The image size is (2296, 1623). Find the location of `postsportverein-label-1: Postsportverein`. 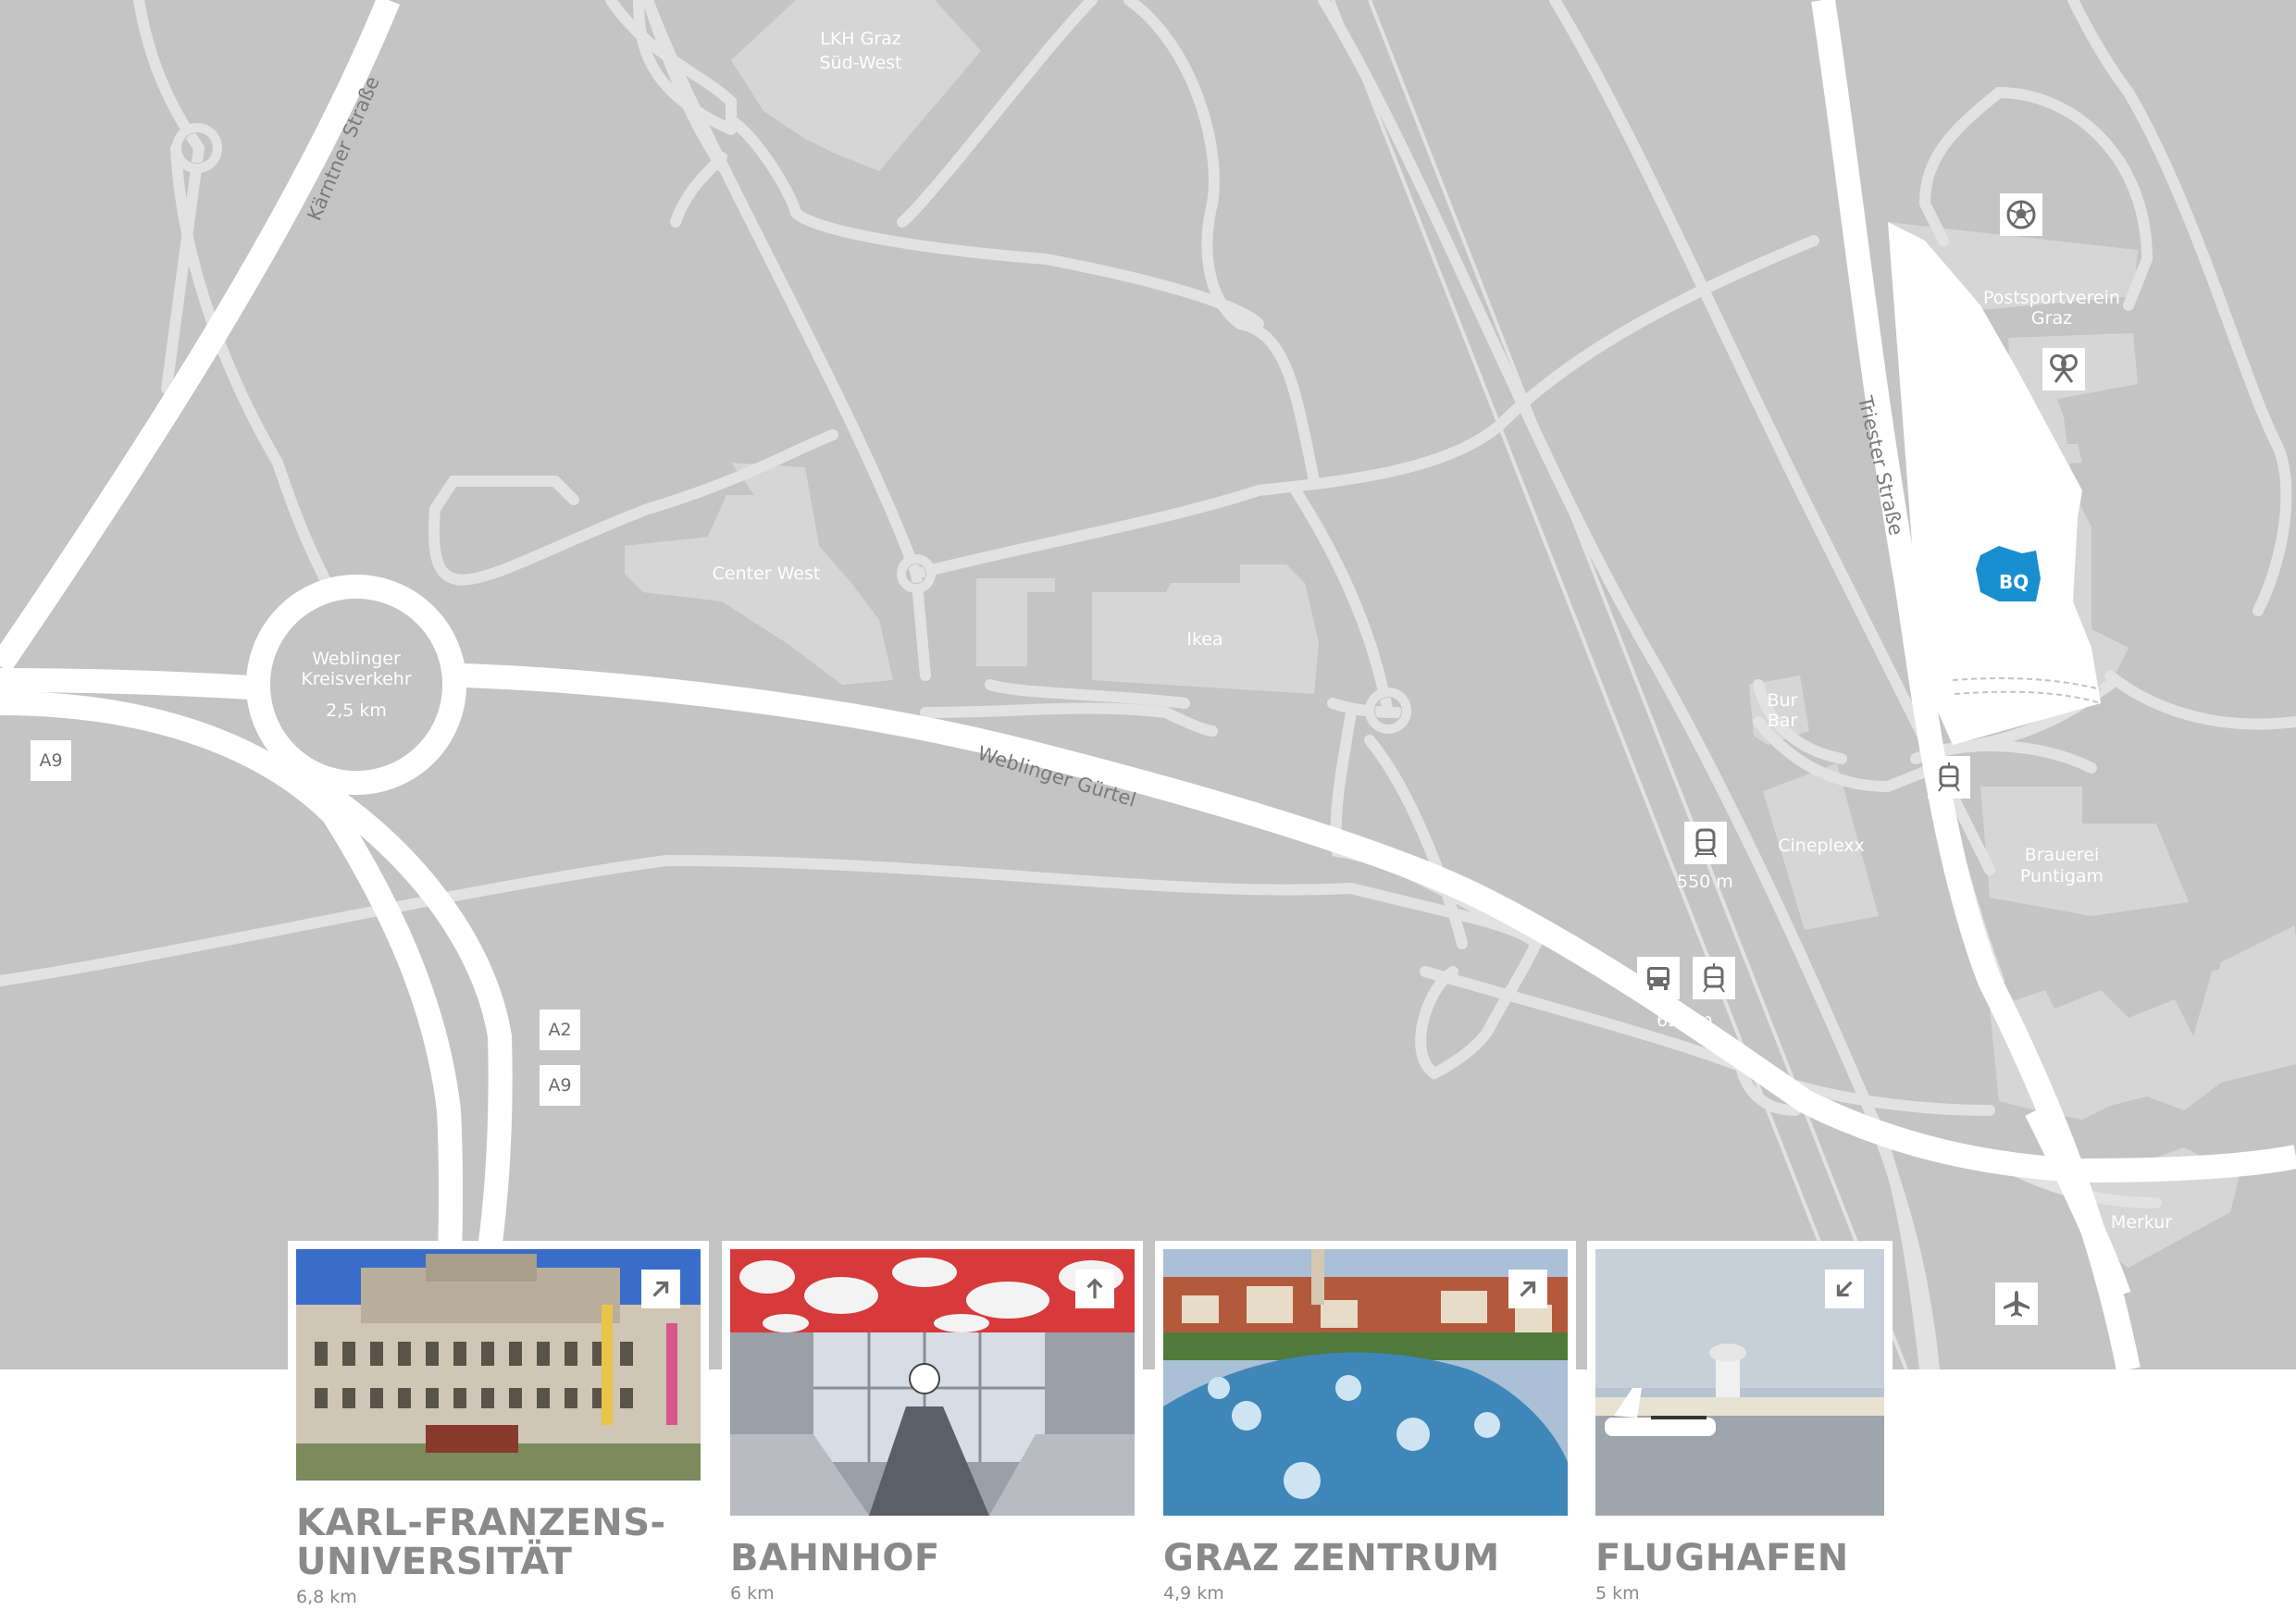

postsportverein-label-1: Postsportverein is located at coordinates (2051, 298).